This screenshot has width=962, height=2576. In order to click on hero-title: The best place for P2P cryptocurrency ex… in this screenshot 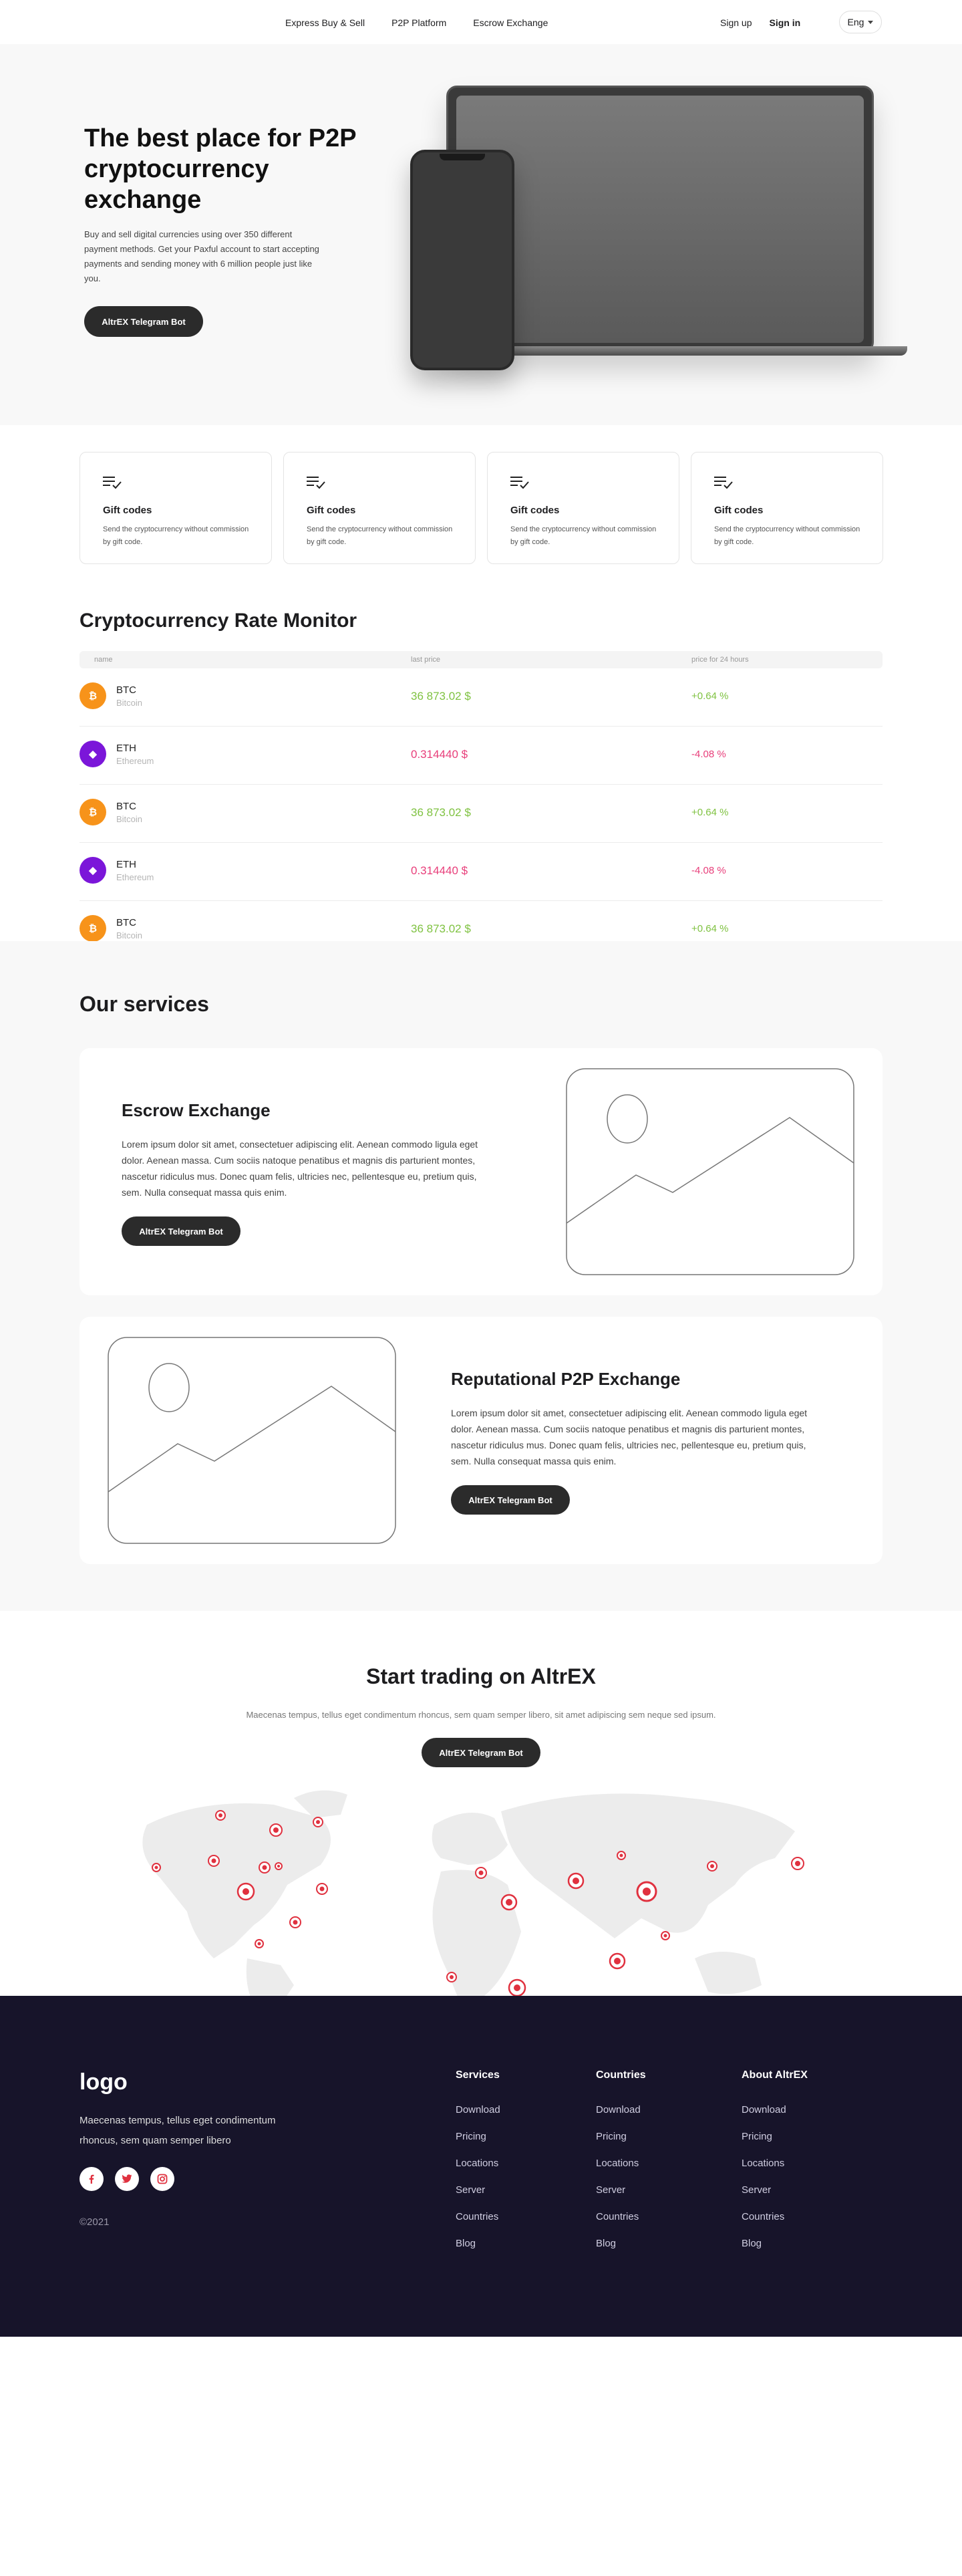, I will do `click(220, 169)`.